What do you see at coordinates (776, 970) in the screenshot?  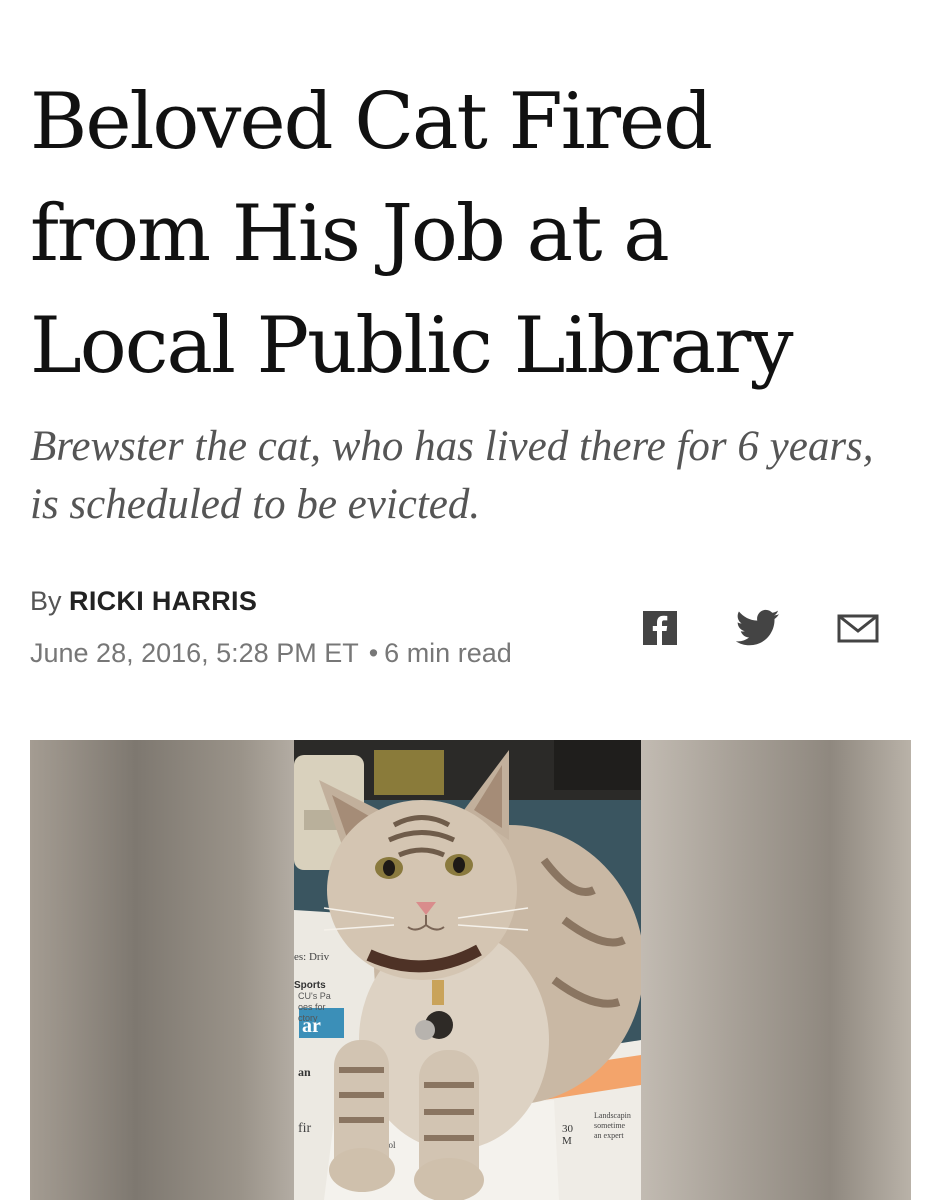 I see `photo-blur-right` at bounding box center [776, 970].